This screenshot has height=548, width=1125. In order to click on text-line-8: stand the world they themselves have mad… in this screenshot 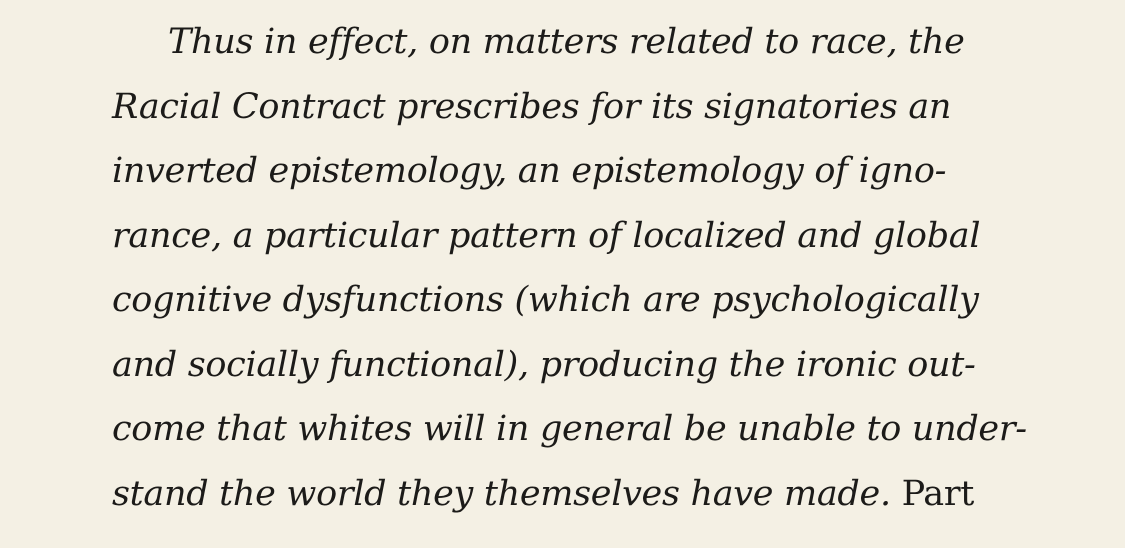, I will do `click(612, 494)`.